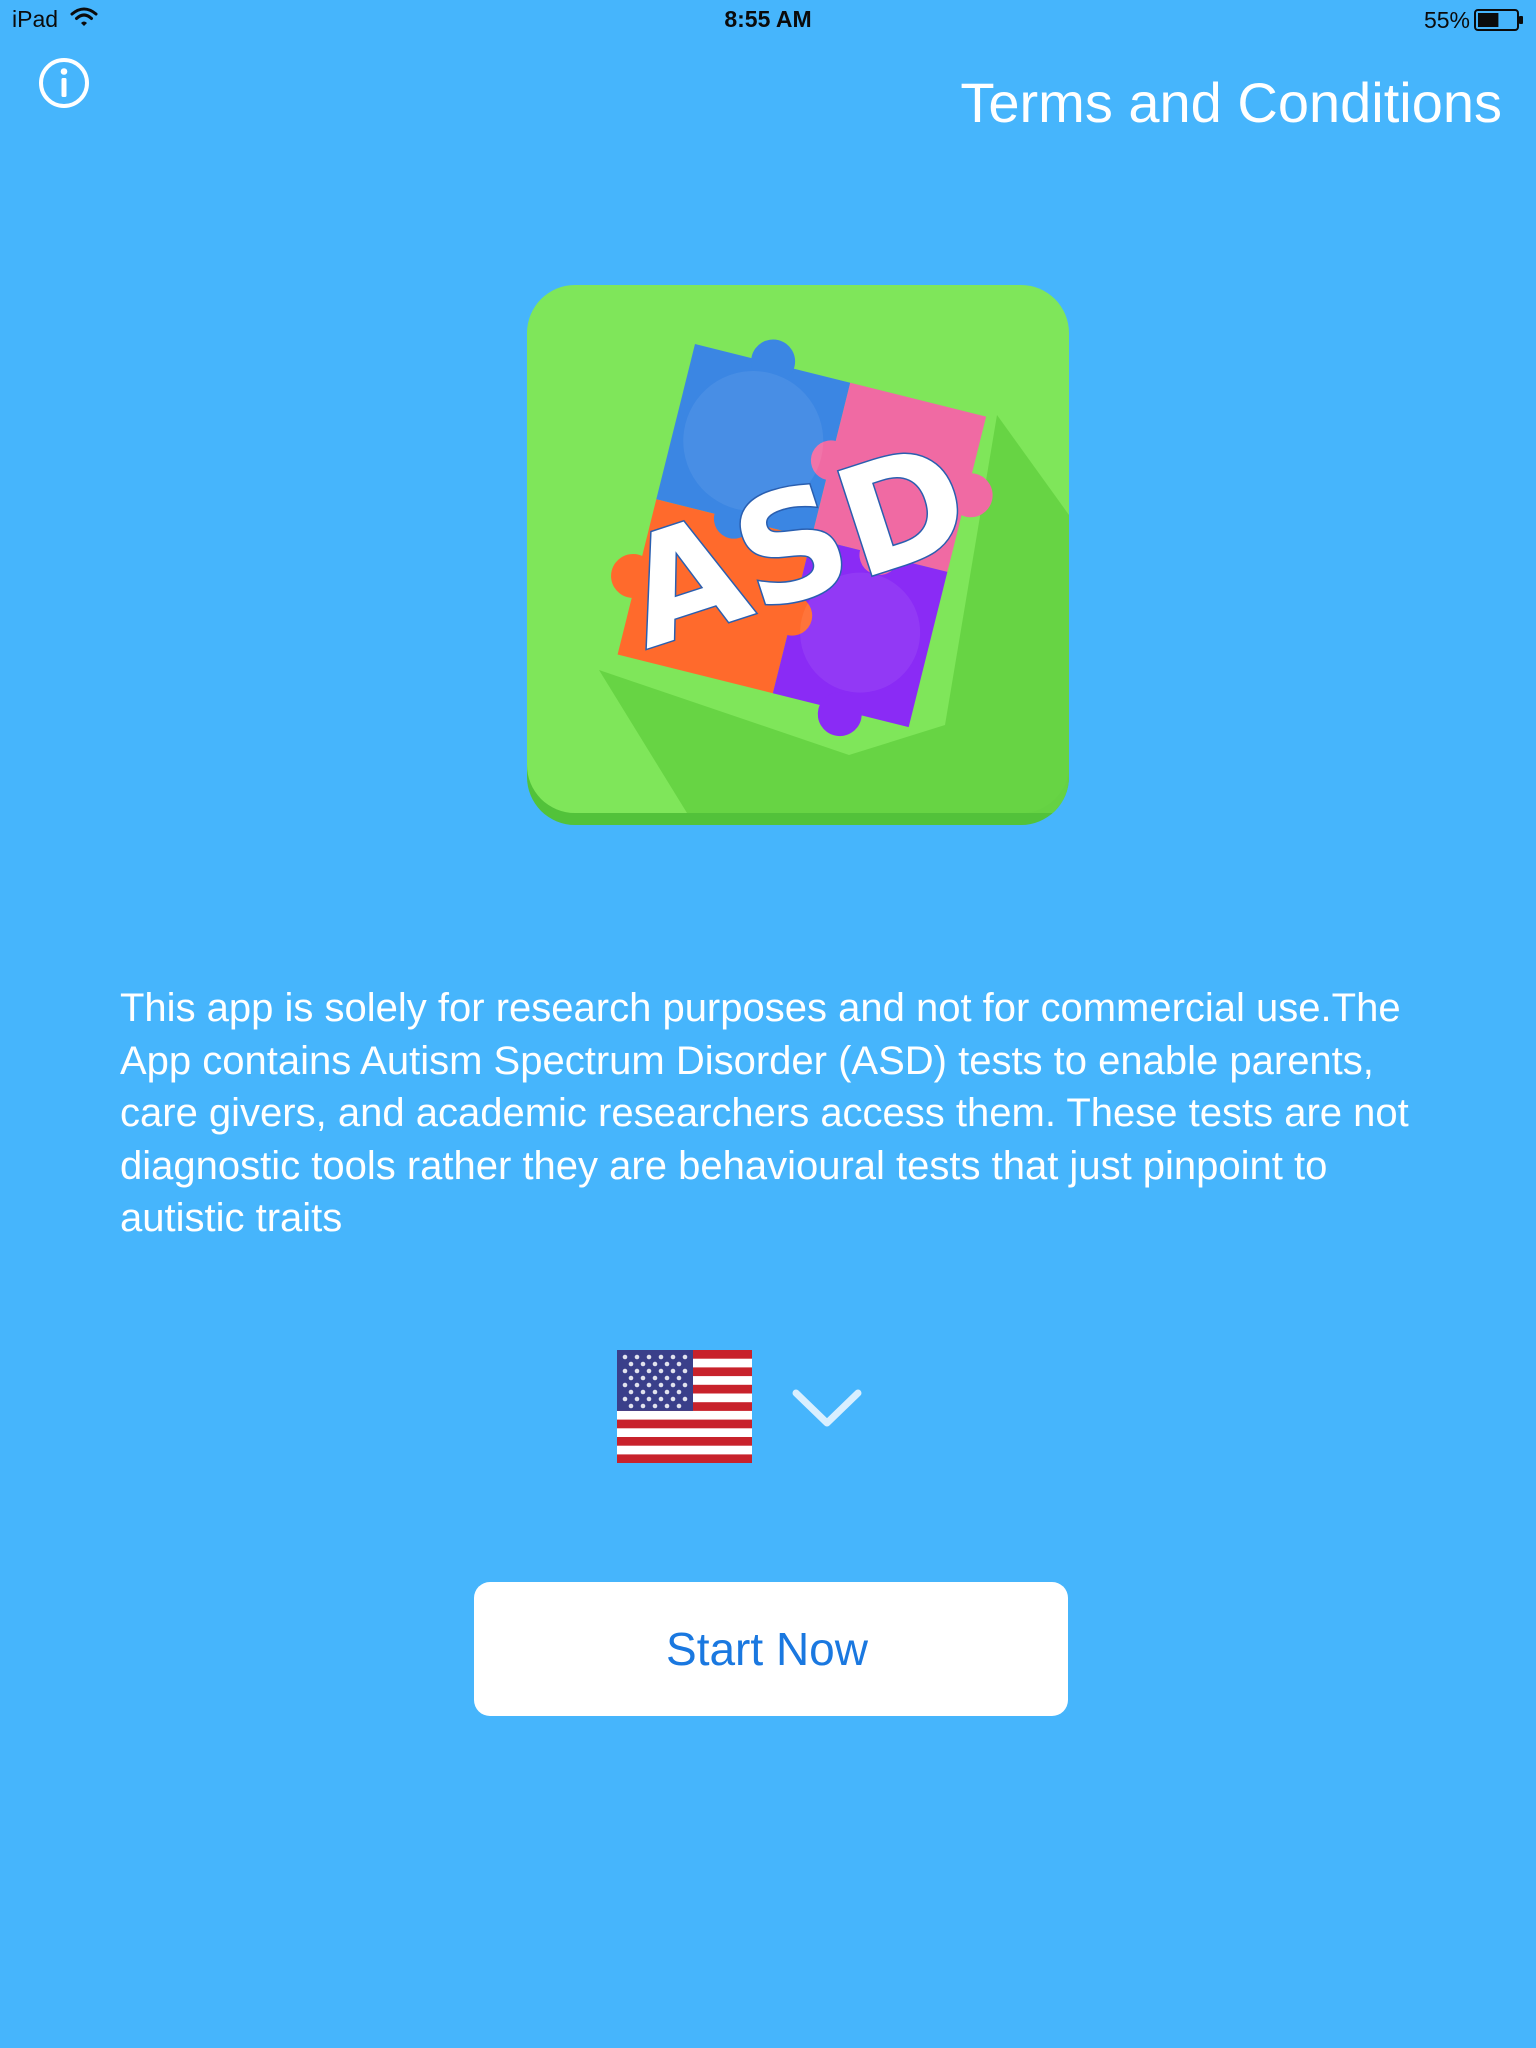 This screenshot has height=2048, width=1536. What do you see at coordinates (798, 555) in the screenshot?
I see `app-logo: ASD` at bounding box center [798, 555].